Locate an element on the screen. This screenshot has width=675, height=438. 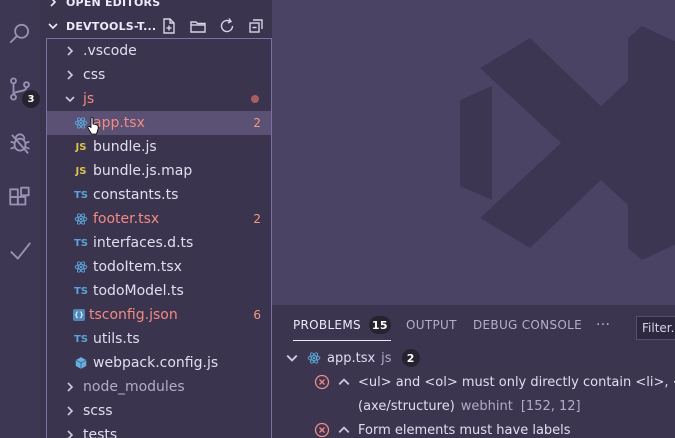
problem-message: Form elements must have labels is located at coordinates (464, 430).